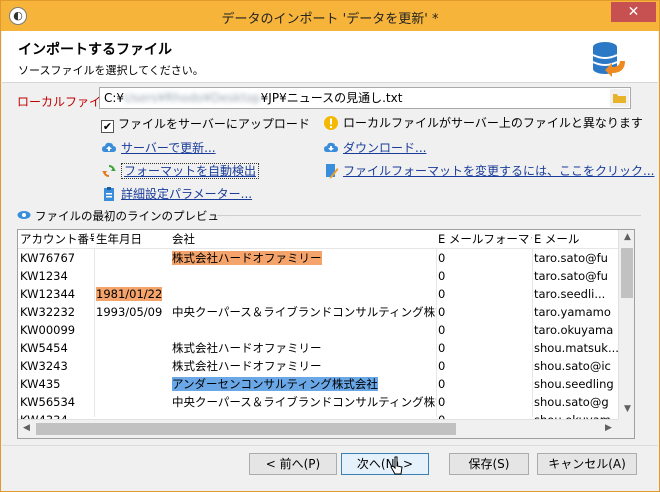 The height and width of the screenshot is (492, 660). What do you see at coordinates (107, 126) in the screenshot?
I see `upload-checkbox: ✔` at bounding box center [107, 126].